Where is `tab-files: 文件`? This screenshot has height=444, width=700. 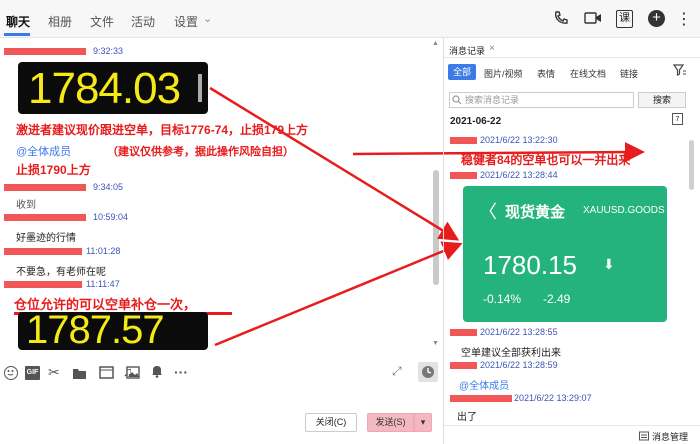
tab-files: 文件 is located at coordinates (102, 21).